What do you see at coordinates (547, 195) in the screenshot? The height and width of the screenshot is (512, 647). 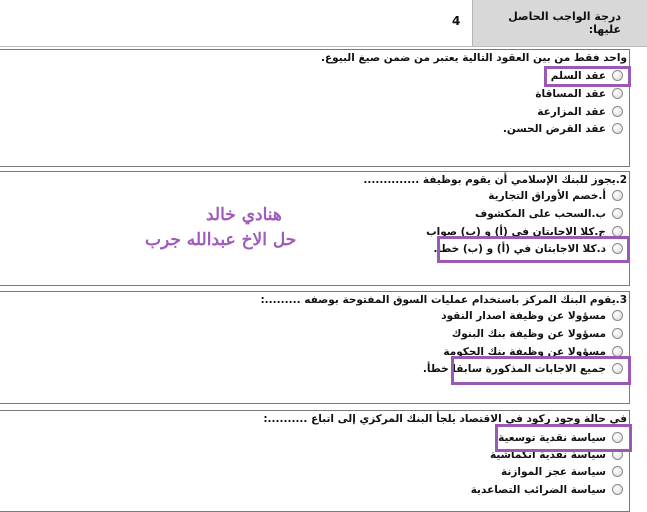 I see `q2-option-1-label: أ.خصم الأوراق التجارية` at bounding box center [547, 195].